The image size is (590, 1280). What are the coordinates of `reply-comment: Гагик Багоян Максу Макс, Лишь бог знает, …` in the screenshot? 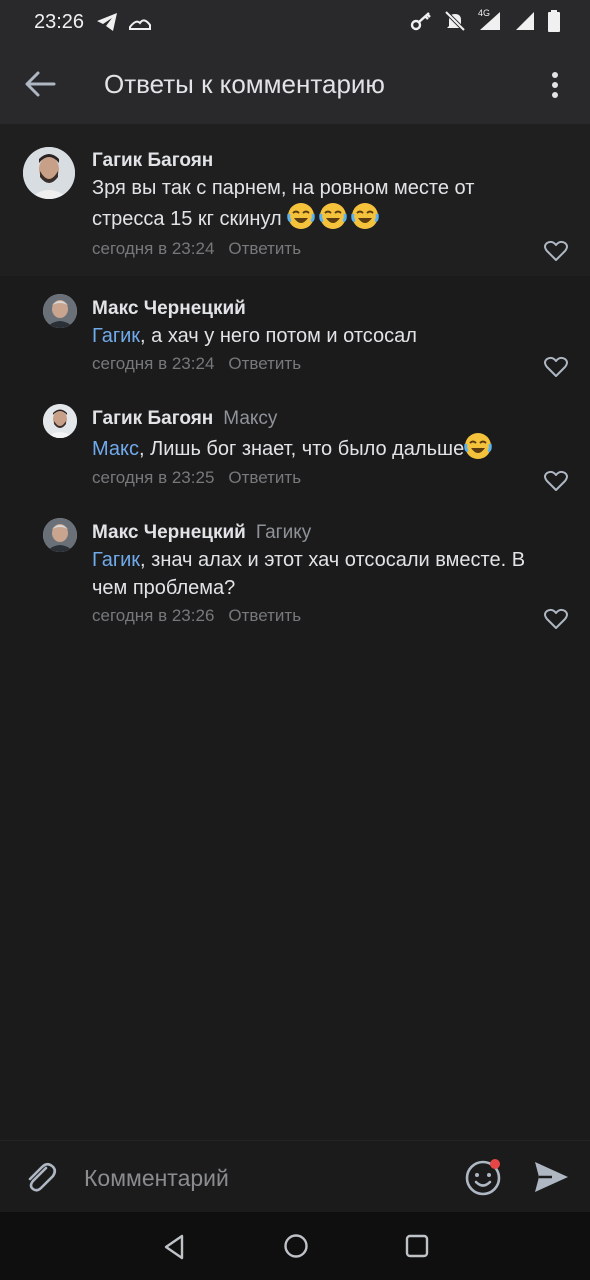 It's located at (295, 443).